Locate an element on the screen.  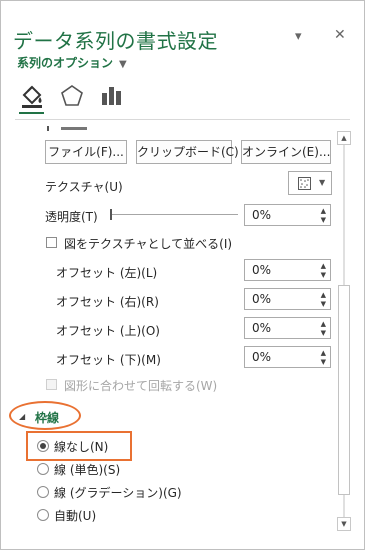
series-options-dropdown: 系列のオプション ▼ is located at coordinates (72, 62).